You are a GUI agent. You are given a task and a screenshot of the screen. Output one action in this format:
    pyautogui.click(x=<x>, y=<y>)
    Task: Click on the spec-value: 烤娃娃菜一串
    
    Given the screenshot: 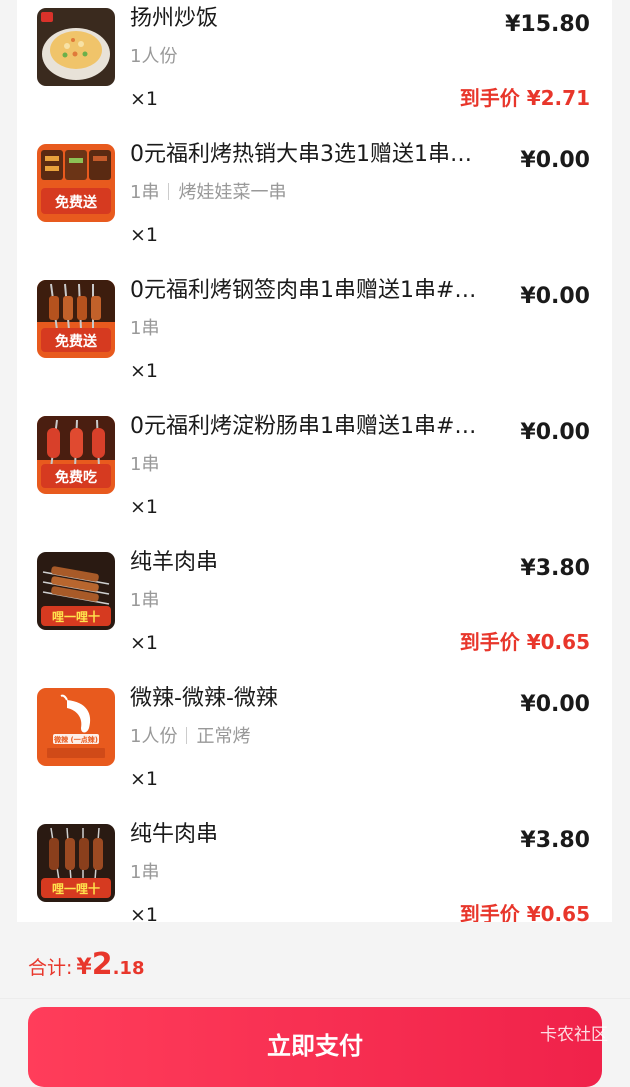 What is the action you would take?
    pyautogui.click(x=232, y=192)
    